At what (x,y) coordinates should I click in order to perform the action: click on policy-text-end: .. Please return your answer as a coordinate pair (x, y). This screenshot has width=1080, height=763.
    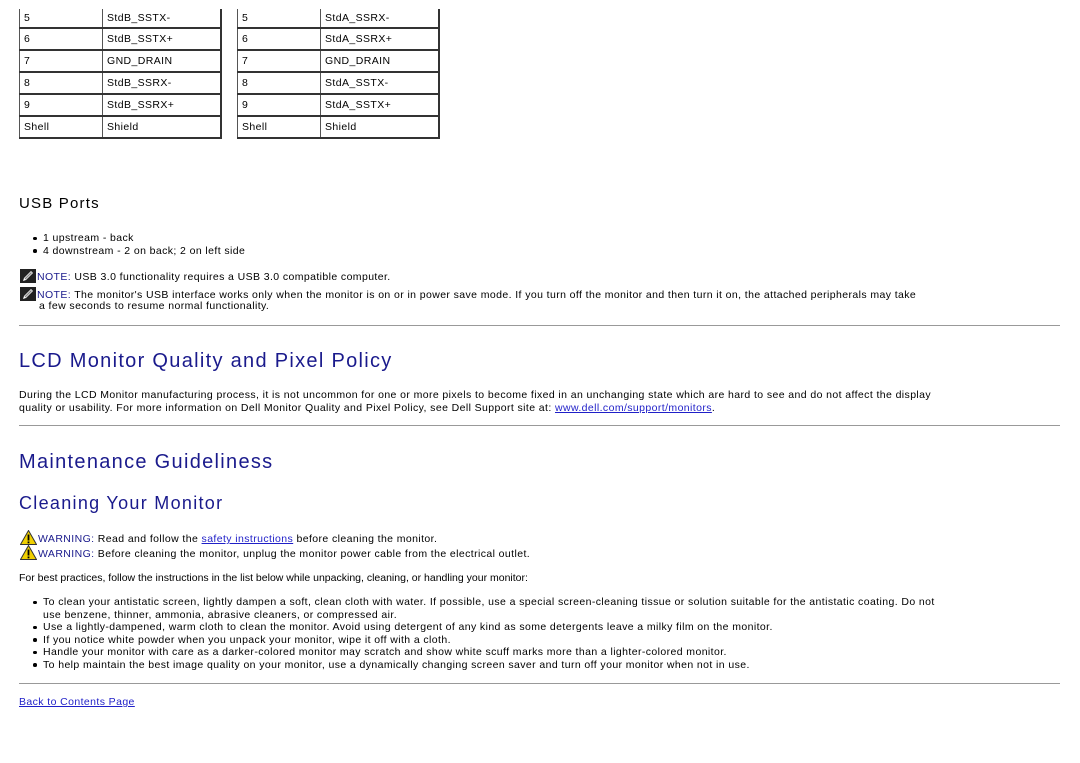
    Looking at the image, I should click on (713, 407).